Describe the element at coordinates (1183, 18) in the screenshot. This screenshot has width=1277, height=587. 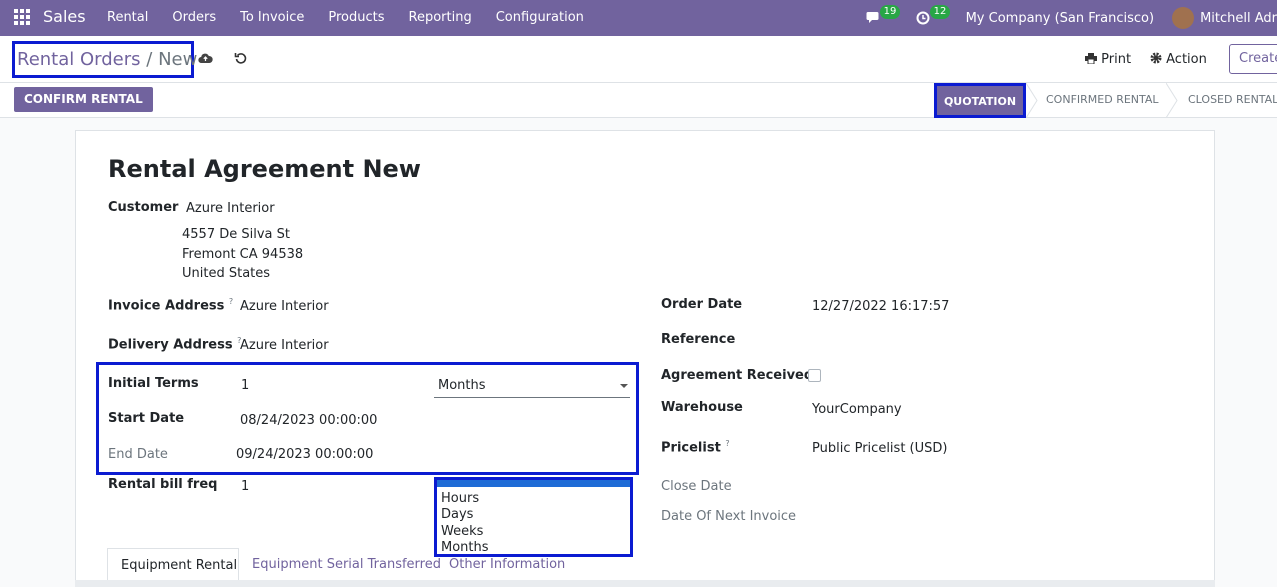
I see `user-avatar` at that location.